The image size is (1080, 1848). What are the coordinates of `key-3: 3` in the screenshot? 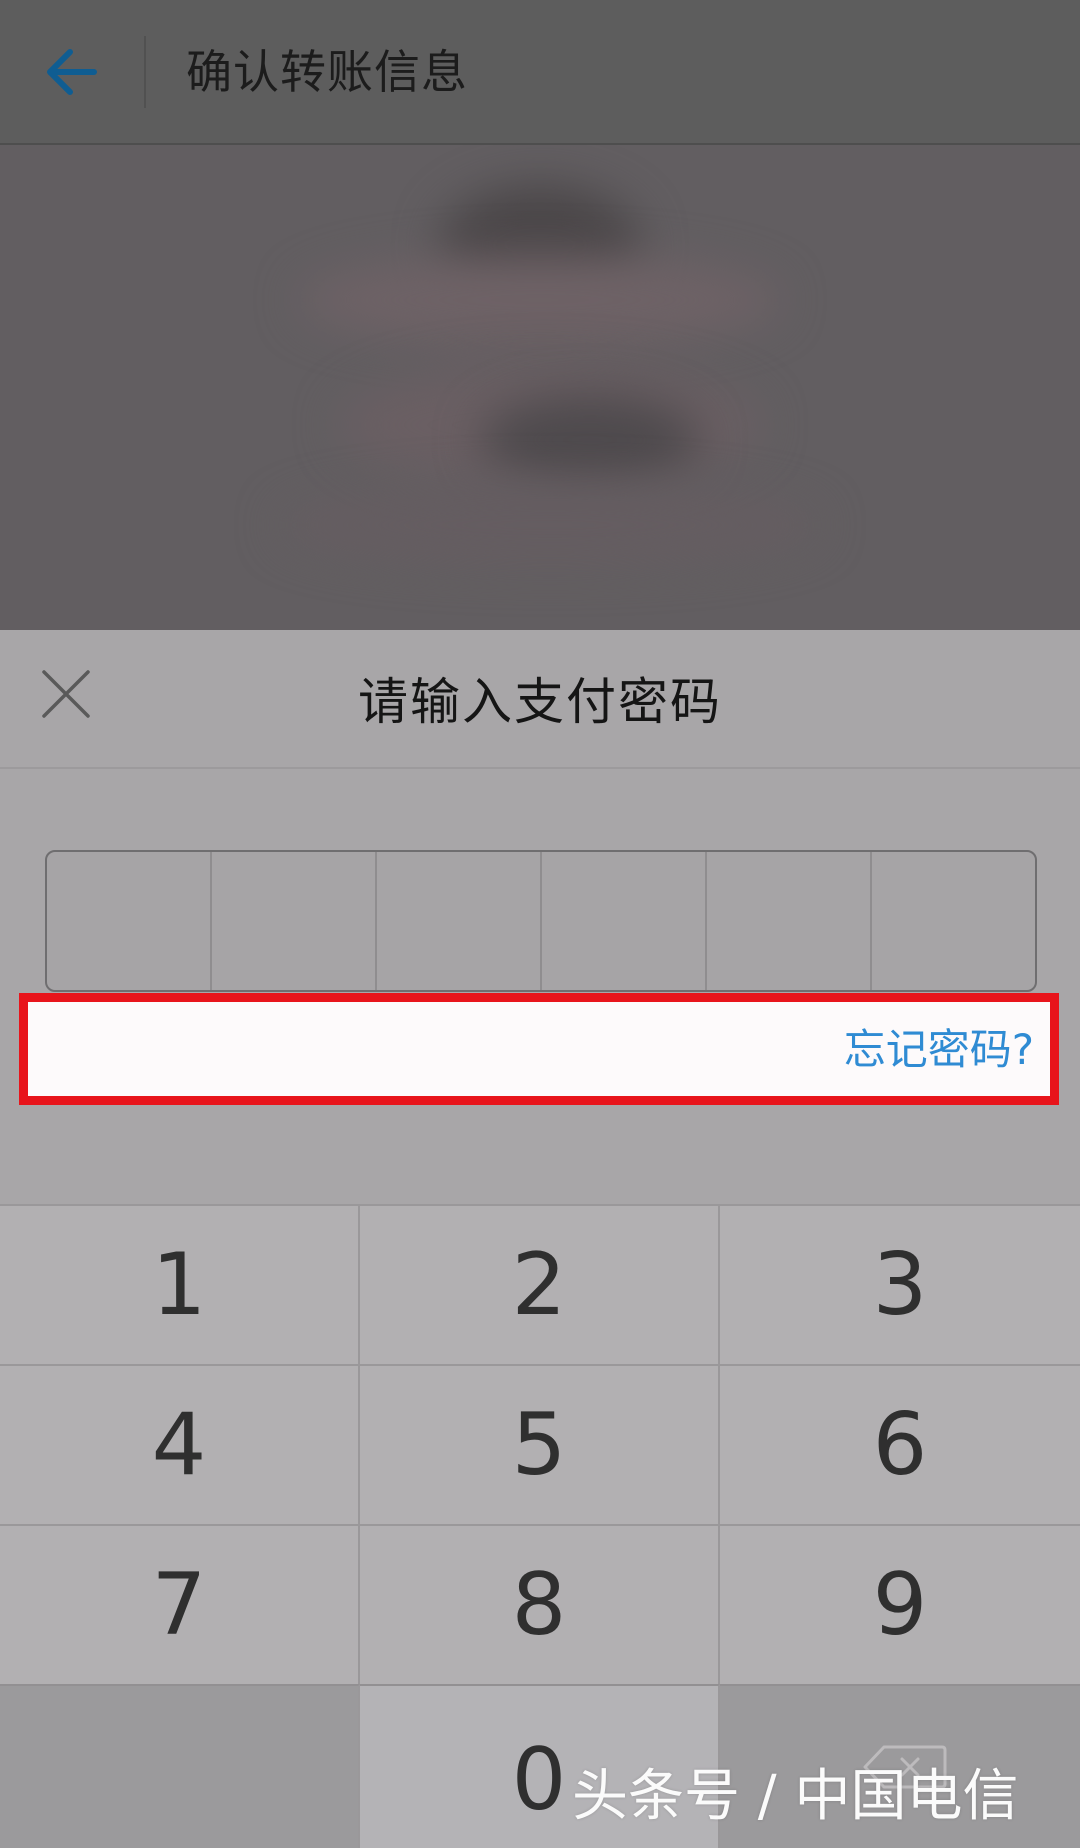 It's located at (900, 1284).